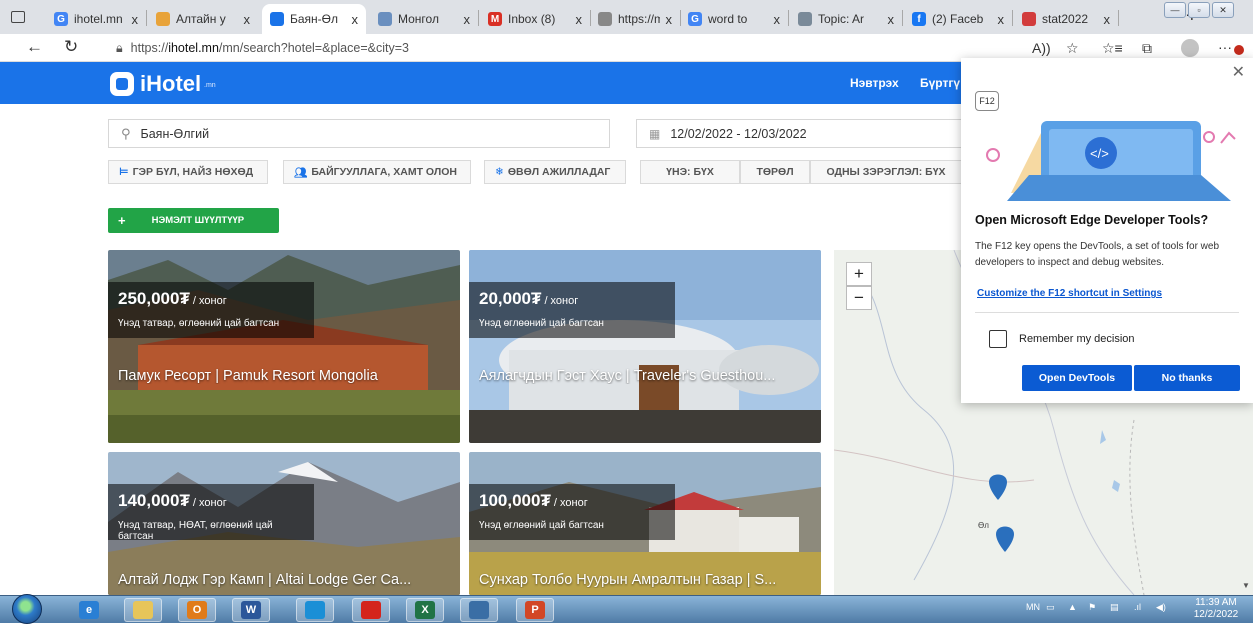 The image size is (1253, 624). I want to click on browser-tab: Gihotel.mn x, so click(96, 19).